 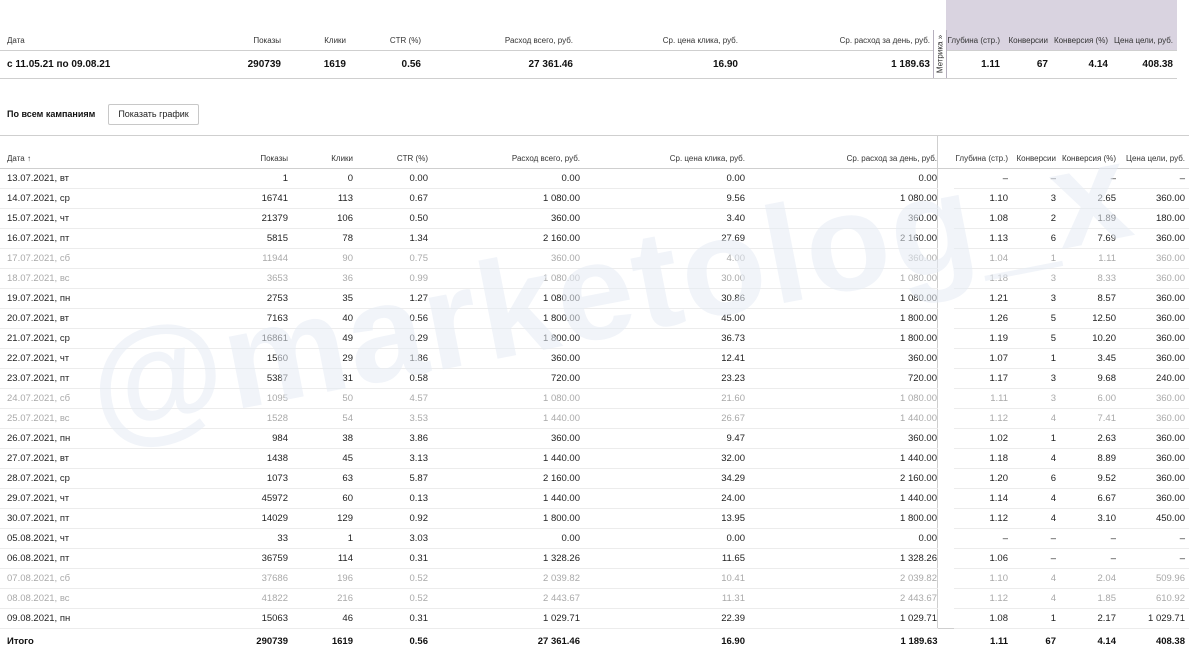 I want to click on cell-spend: 1 800.00, so click(x=504, y=319).